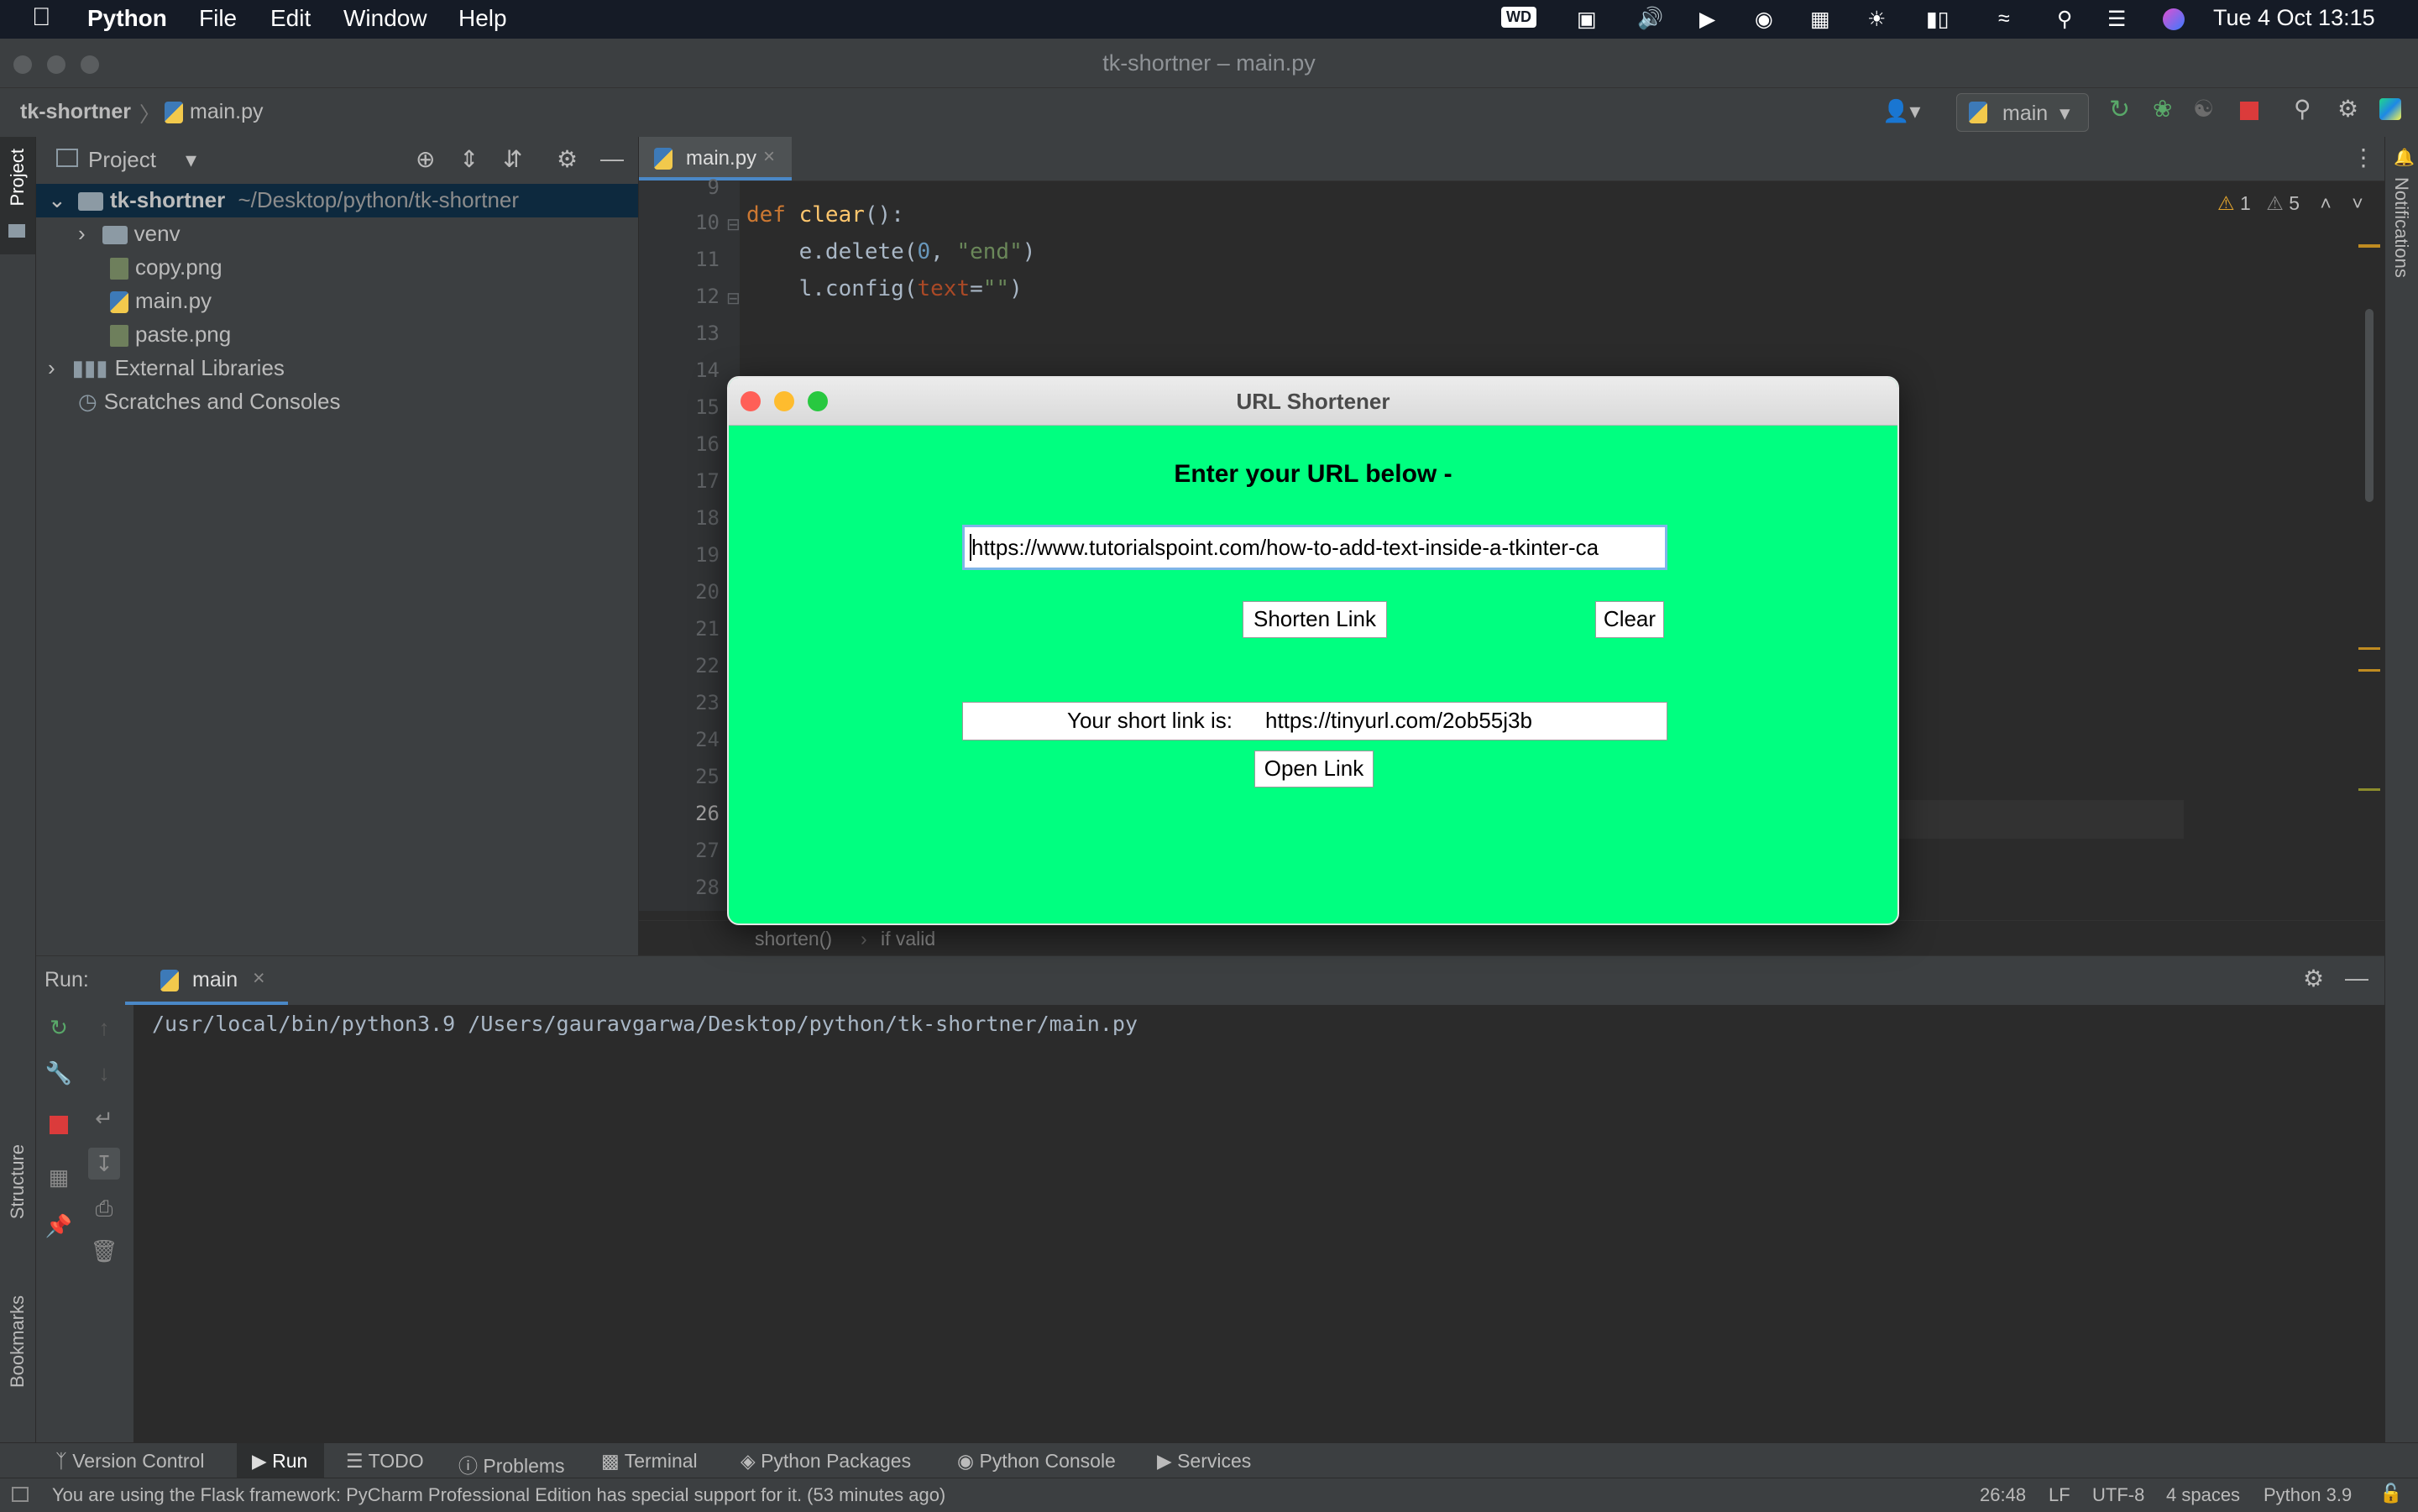 This screenshot has width=2418, height=1512. I want to click on debug-icon: ❀, so click(2162, 109).